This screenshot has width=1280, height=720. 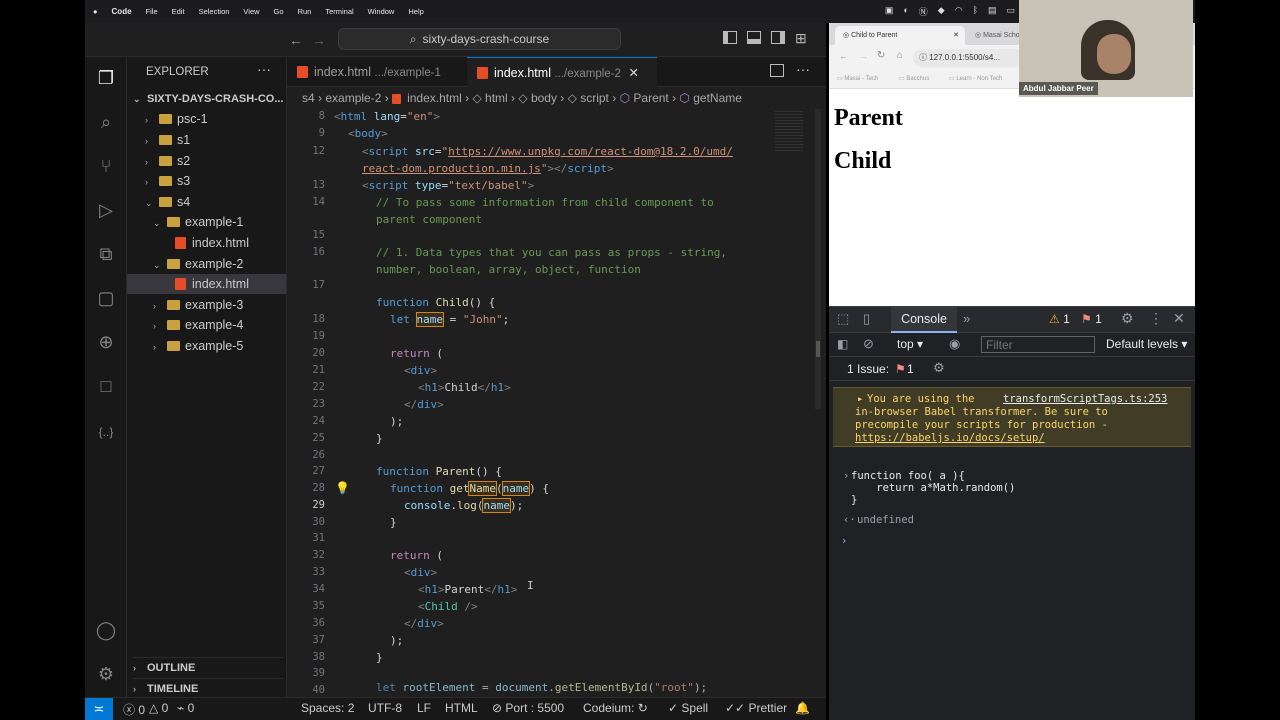 What do you see at coordinates (754, 37) in the screenshot?
I see `toggle-panel-icon` at bounding box center [754, 37].